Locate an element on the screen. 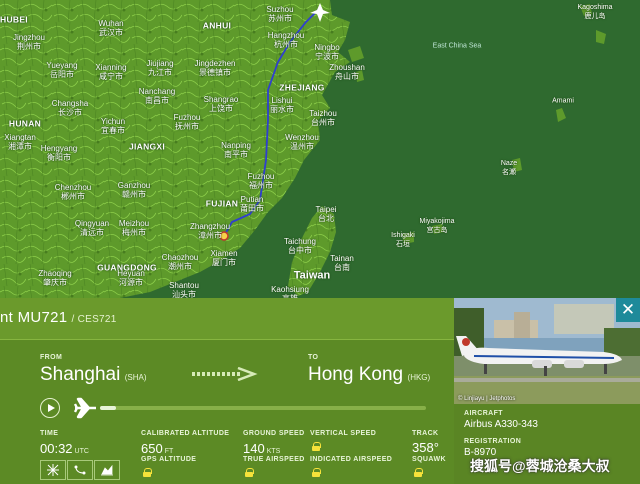  aircraft-photo: © Linjiayu | Jetphotos ✕ is located at coordinates (547, 351).